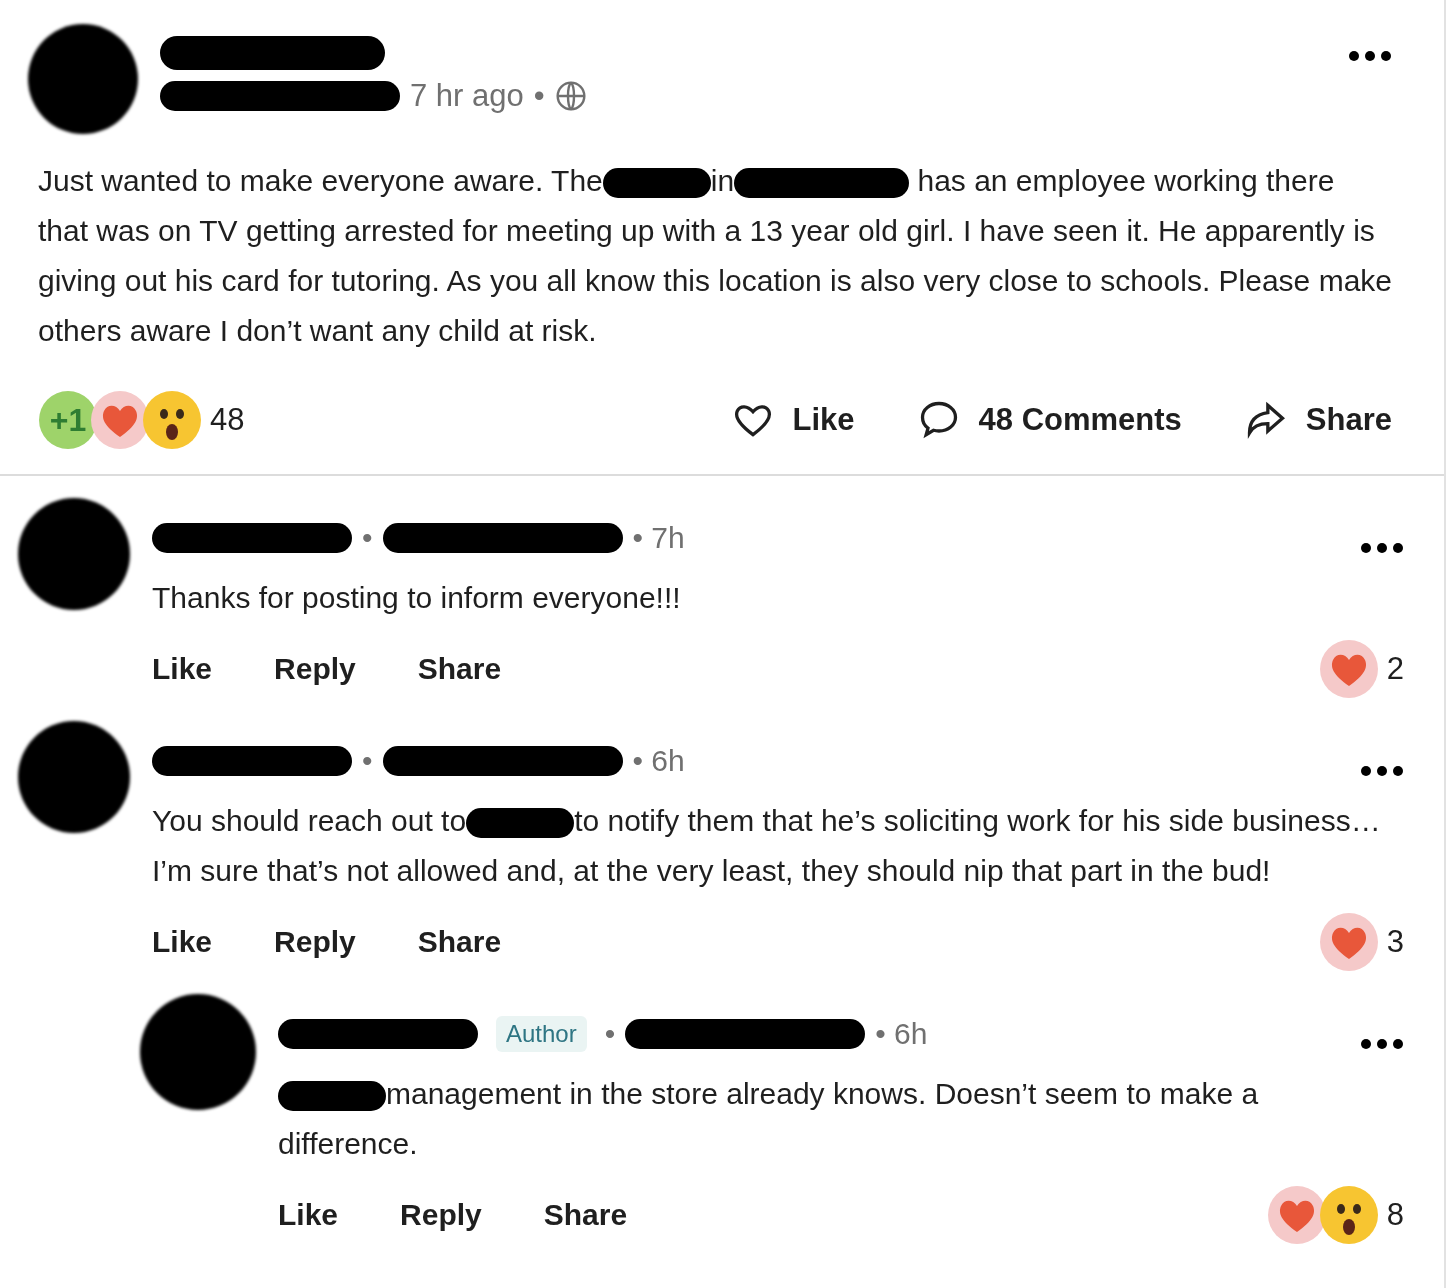 The width and height of the screenshot is (1450, 1288). What do you see at coordinates (1395, 942) in the screenshot?
I see `reaction-count: 3` at bounding box center [1395, 942].